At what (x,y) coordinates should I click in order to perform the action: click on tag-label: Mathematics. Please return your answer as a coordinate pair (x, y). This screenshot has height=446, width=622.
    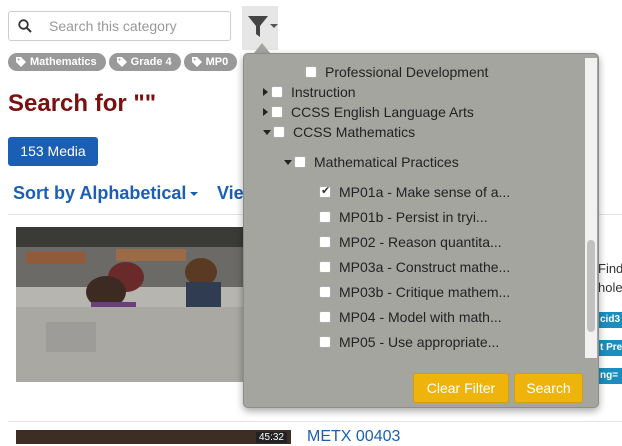
    Looking at the image, I should click on (63, 62).